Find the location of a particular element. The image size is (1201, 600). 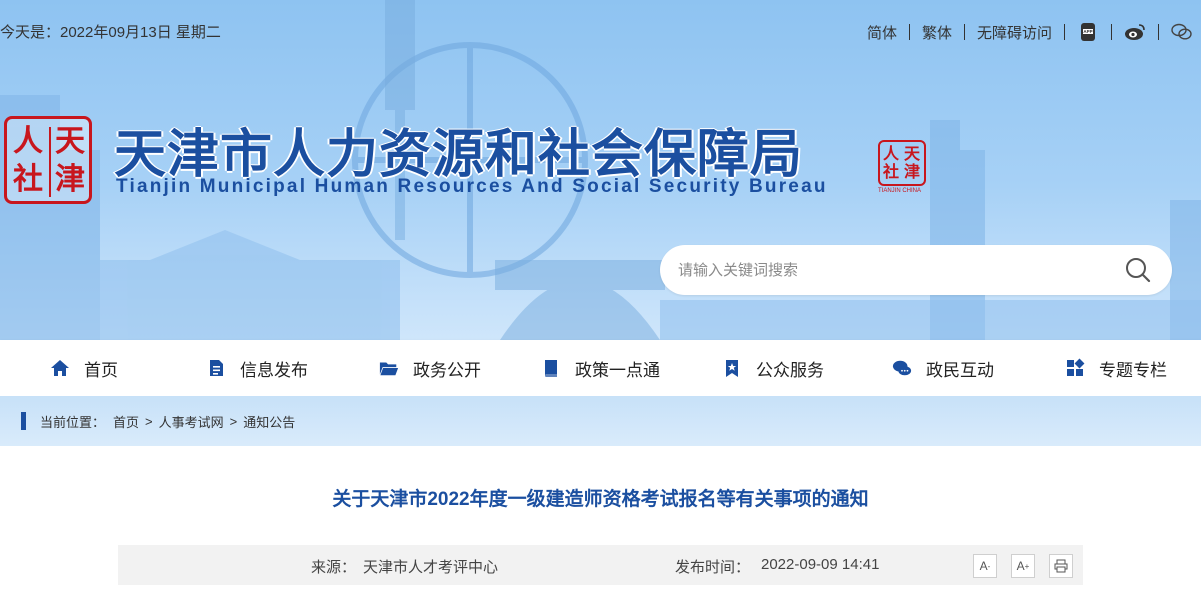

font-increase-button: A + is located at coordinates (1023, 566).